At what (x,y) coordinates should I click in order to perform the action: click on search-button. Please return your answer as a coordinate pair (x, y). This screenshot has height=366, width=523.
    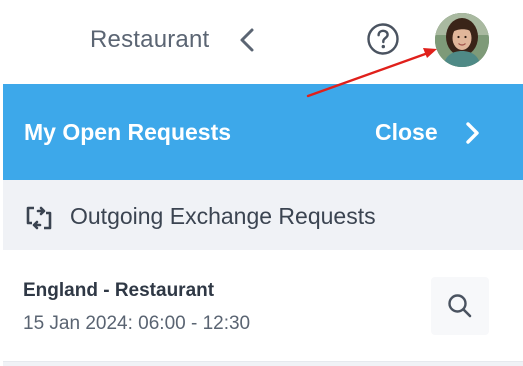
    Looking at the image, I should click on (460, 306).